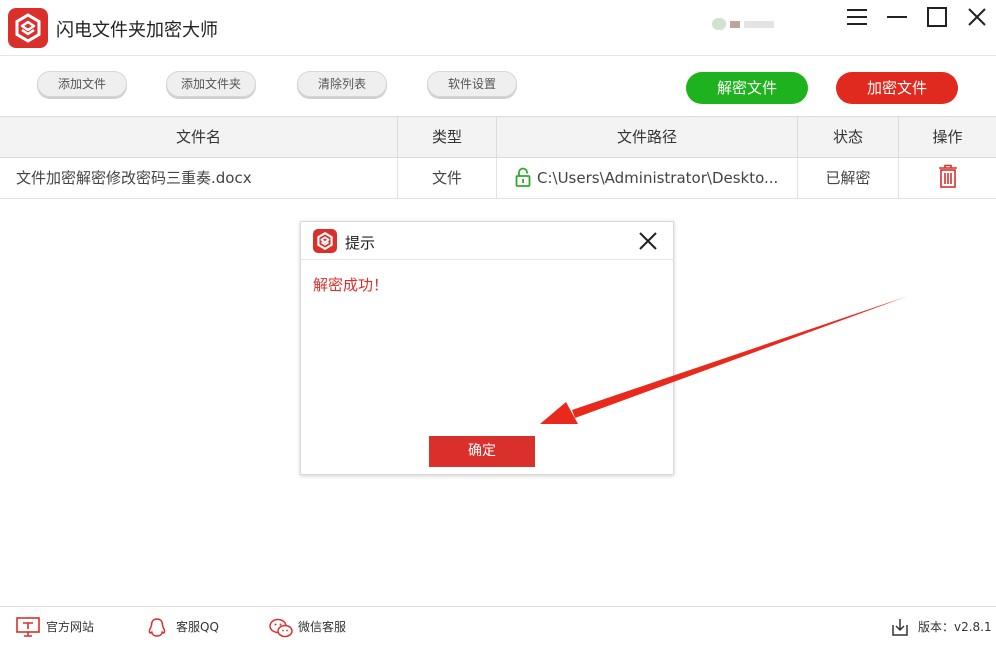  Describe the element at coordinates (446, 137) in the screenshot. I see `header-type: 类型` at that location.